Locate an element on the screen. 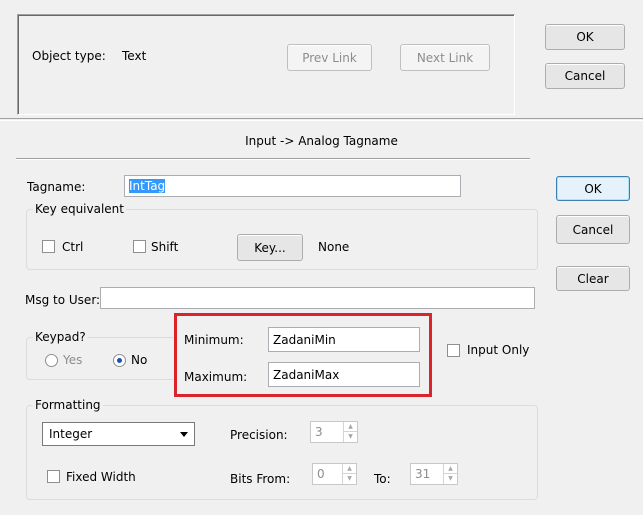  key-value: None is located at coordinates (334, 247).